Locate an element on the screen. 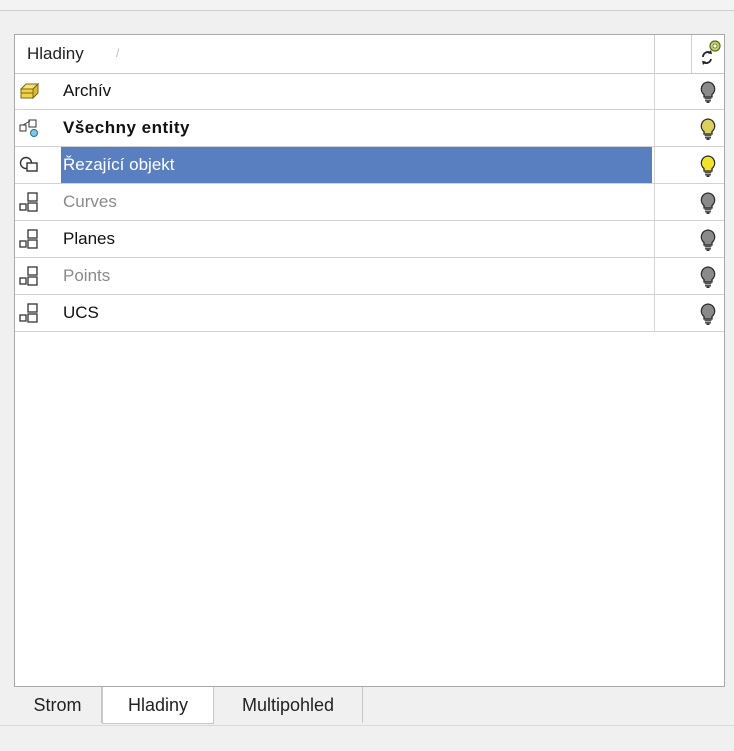 The image size is (734, 751). panel-tabs: Strom Hladiny Multipohled is located at coordinates (369, 706).